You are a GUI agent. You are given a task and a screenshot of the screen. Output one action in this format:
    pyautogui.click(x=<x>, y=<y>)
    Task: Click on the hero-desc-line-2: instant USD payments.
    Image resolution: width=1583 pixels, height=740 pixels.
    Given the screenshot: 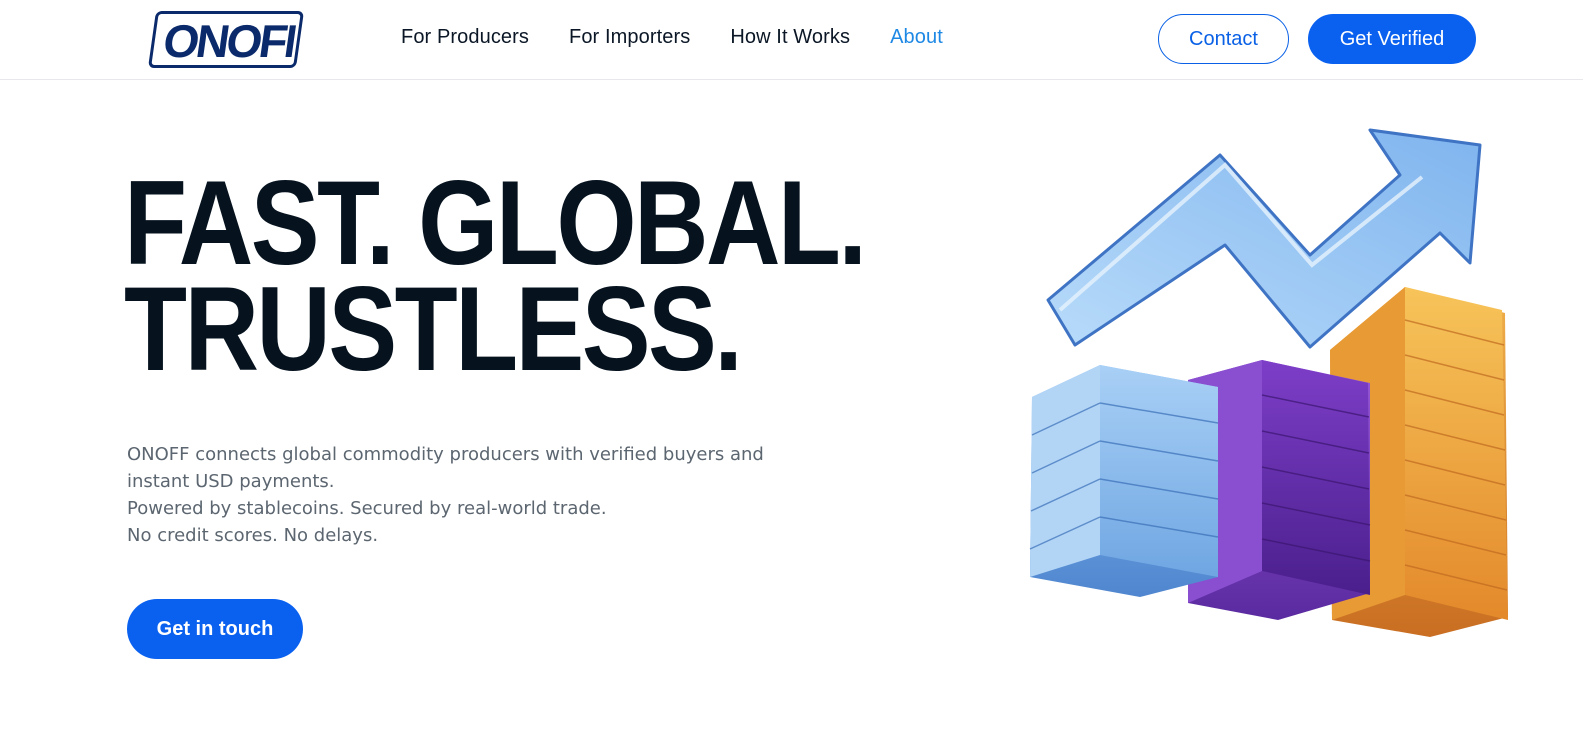 What is the action you would take?
    pyautogui.click(x=231, y=481)
    